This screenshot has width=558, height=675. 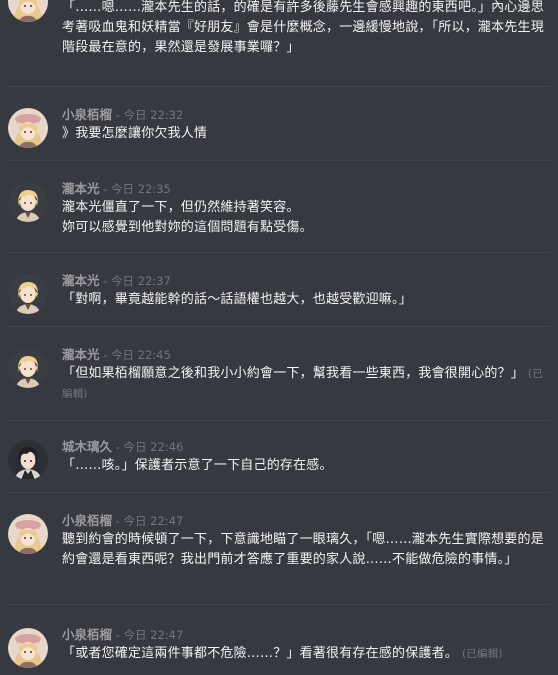 What do you see at coordinates (482, 654) in the screenshot?
I see `edited-marker: (已編輯)` at bounding box center [482, 654].